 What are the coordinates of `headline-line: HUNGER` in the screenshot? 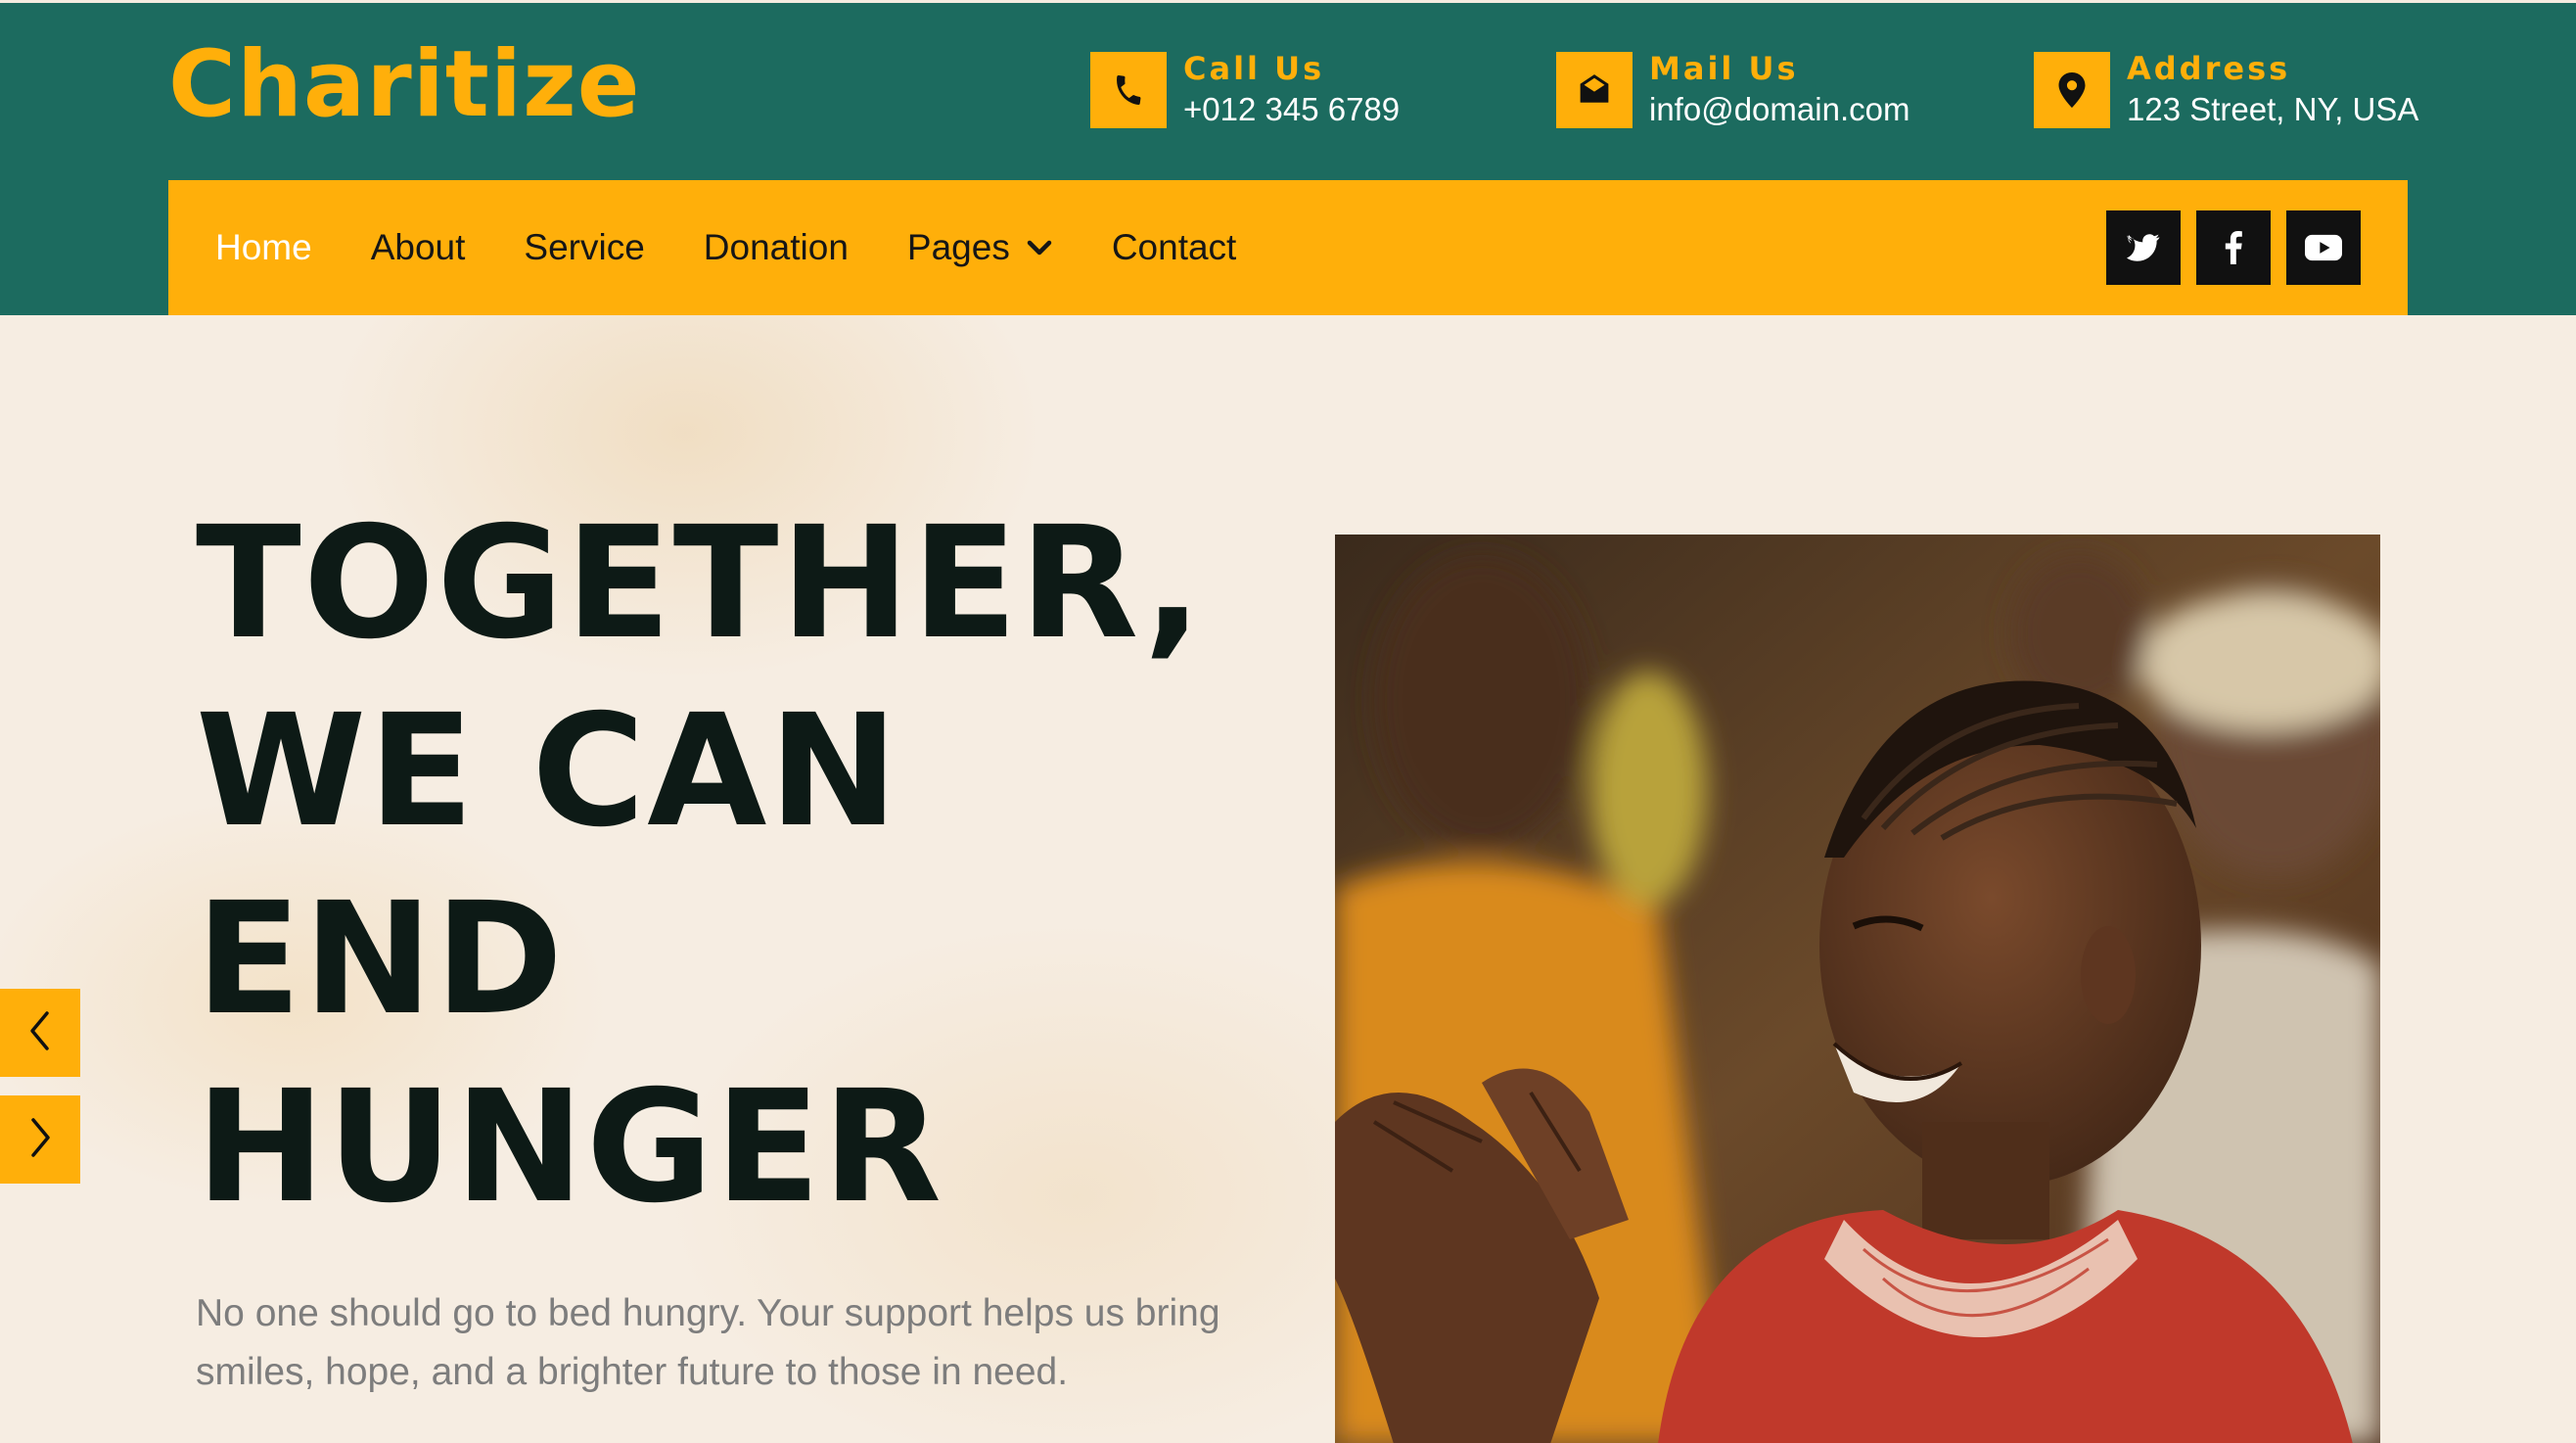 It's located at (570, 1147).